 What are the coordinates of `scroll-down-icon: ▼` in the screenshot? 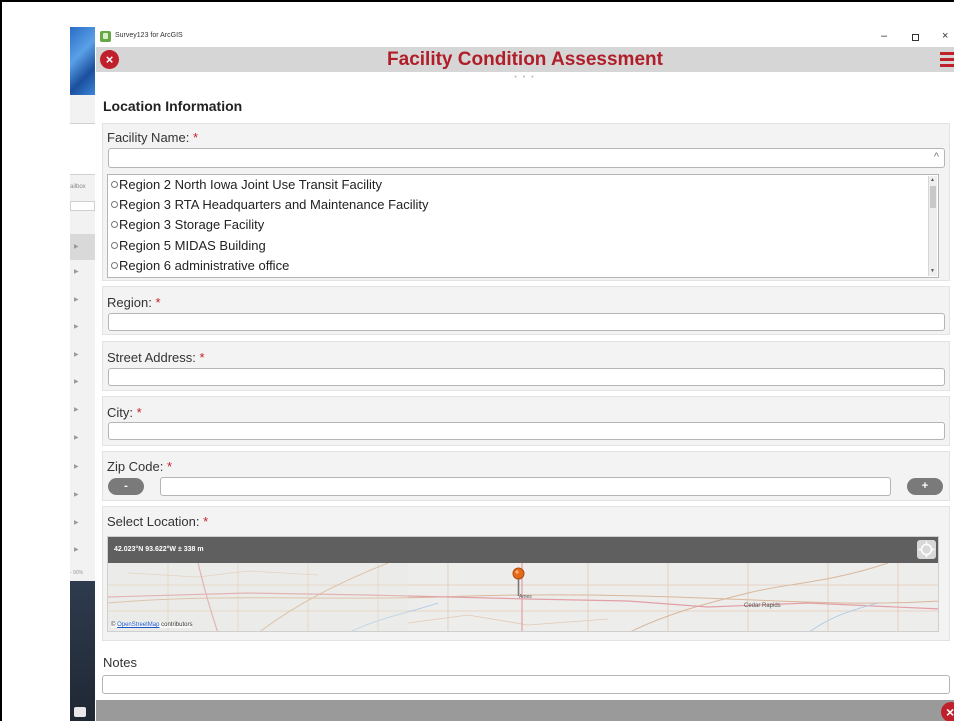 It's located at (932, 271).